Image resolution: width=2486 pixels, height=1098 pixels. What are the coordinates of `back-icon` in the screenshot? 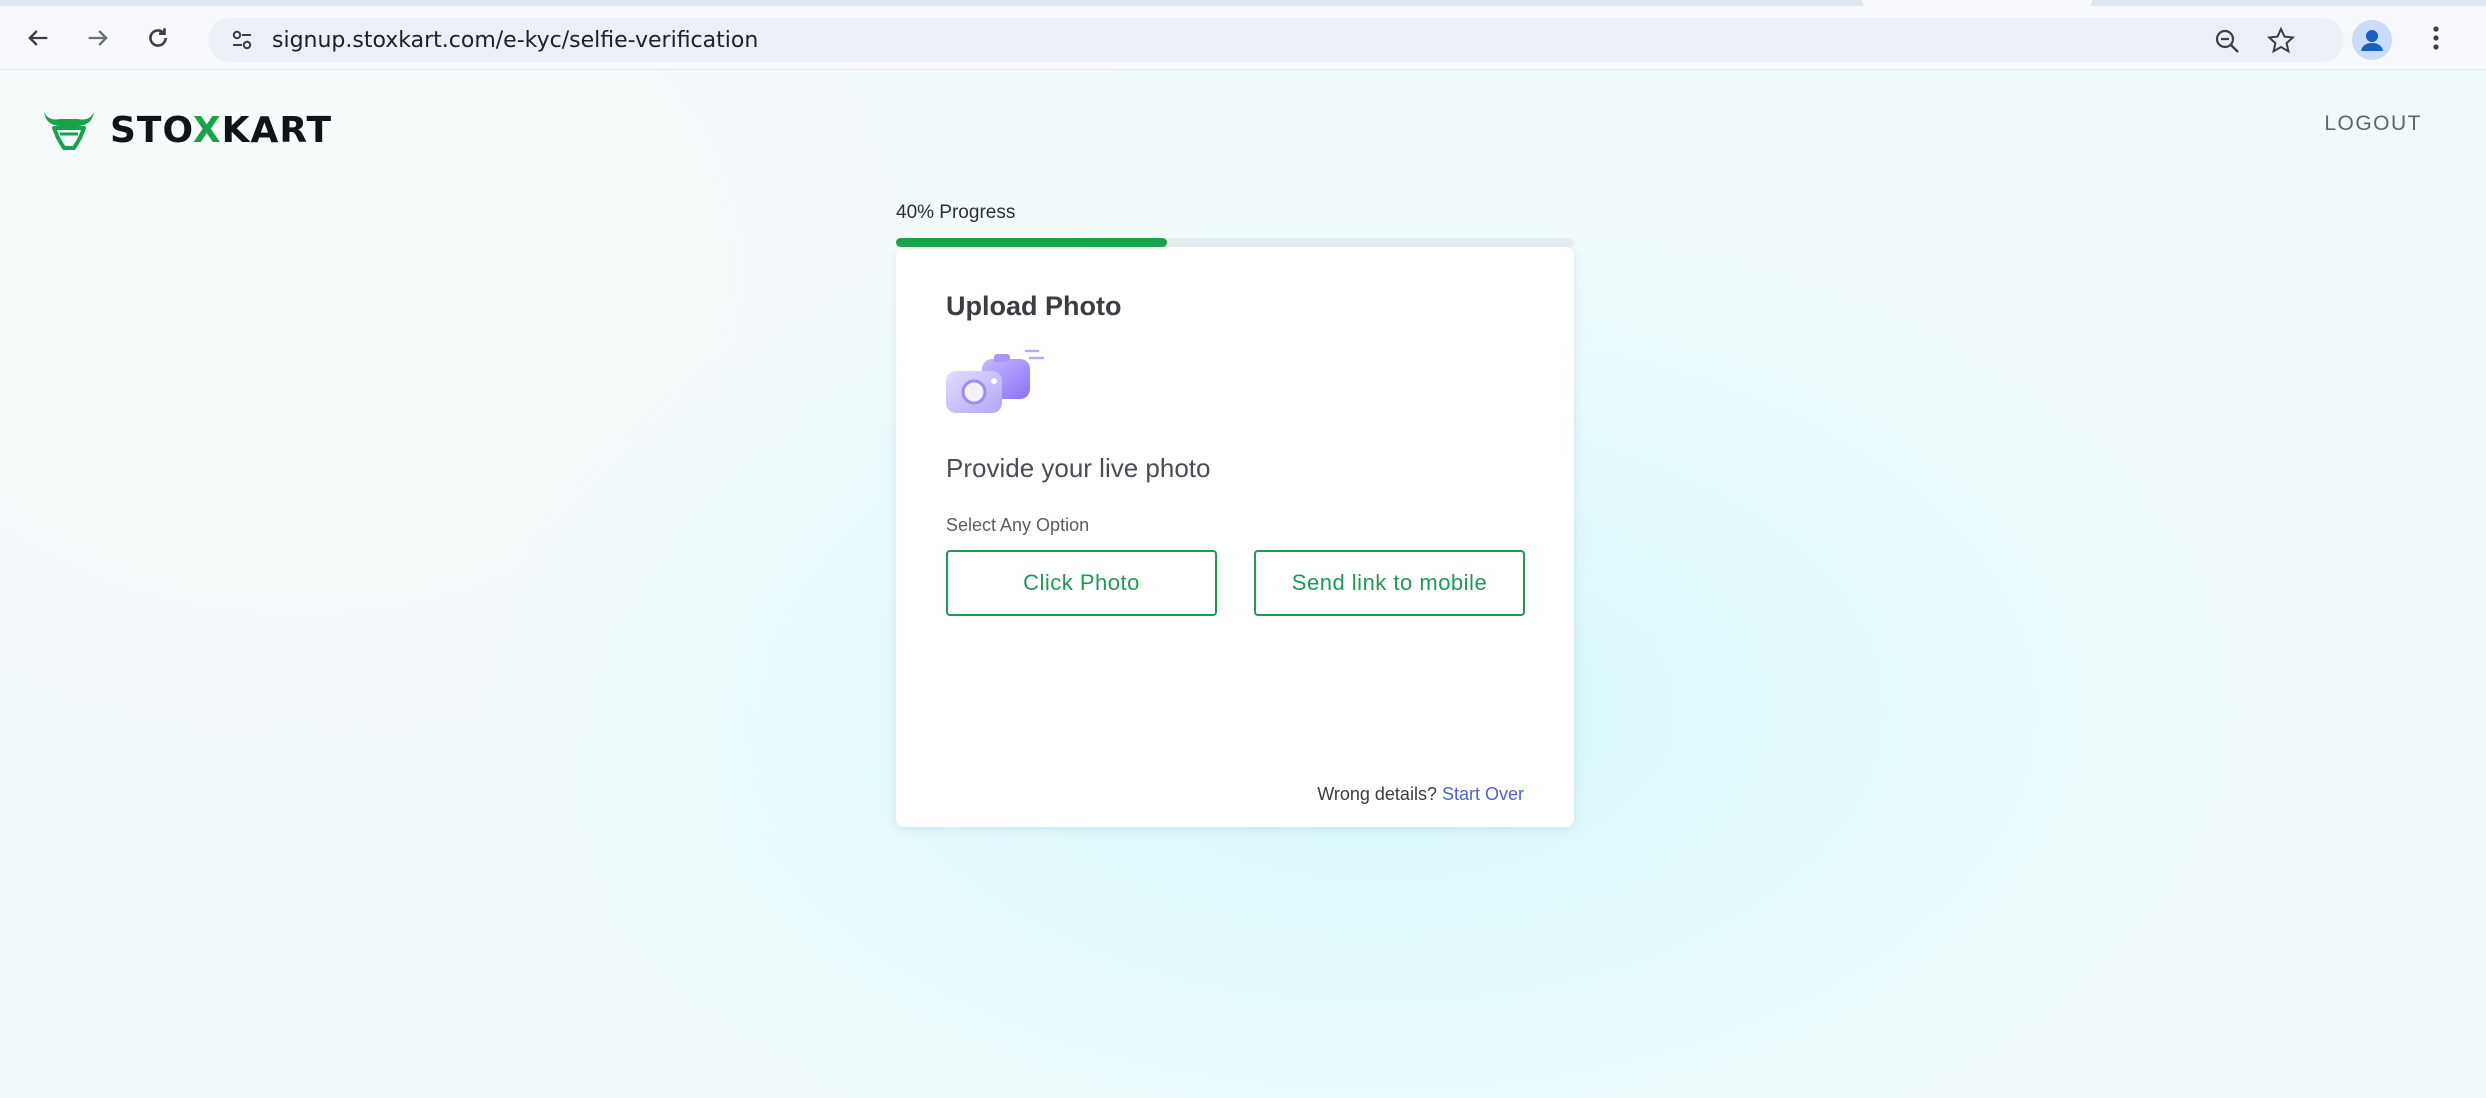 It's located at (38, 38).